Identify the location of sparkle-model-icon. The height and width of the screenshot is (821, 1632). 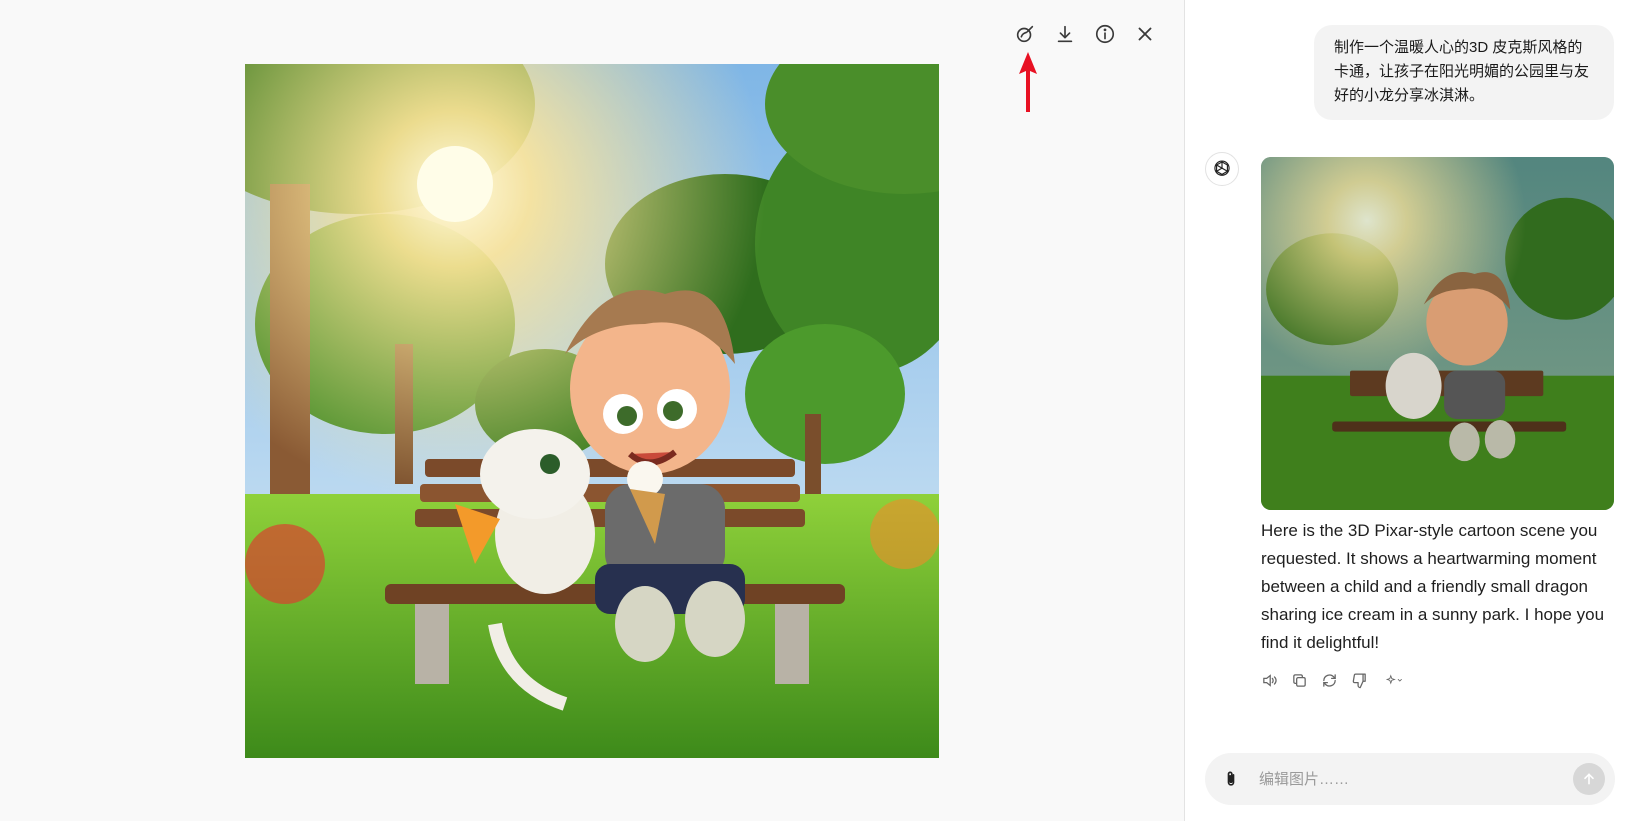
(1393, 678).